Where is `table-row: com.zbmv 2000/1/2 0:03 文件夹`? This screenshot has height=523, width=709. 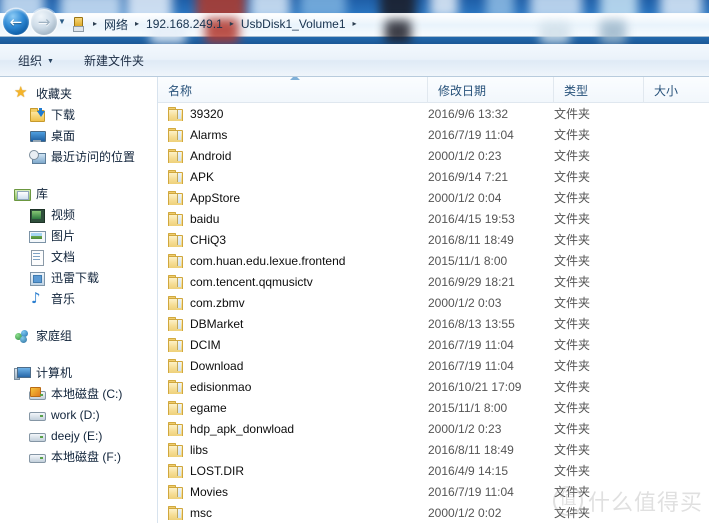
table-row: com.zbmv 2000/1/2 0:03 文件夹 is located at coordinates (433, 302).